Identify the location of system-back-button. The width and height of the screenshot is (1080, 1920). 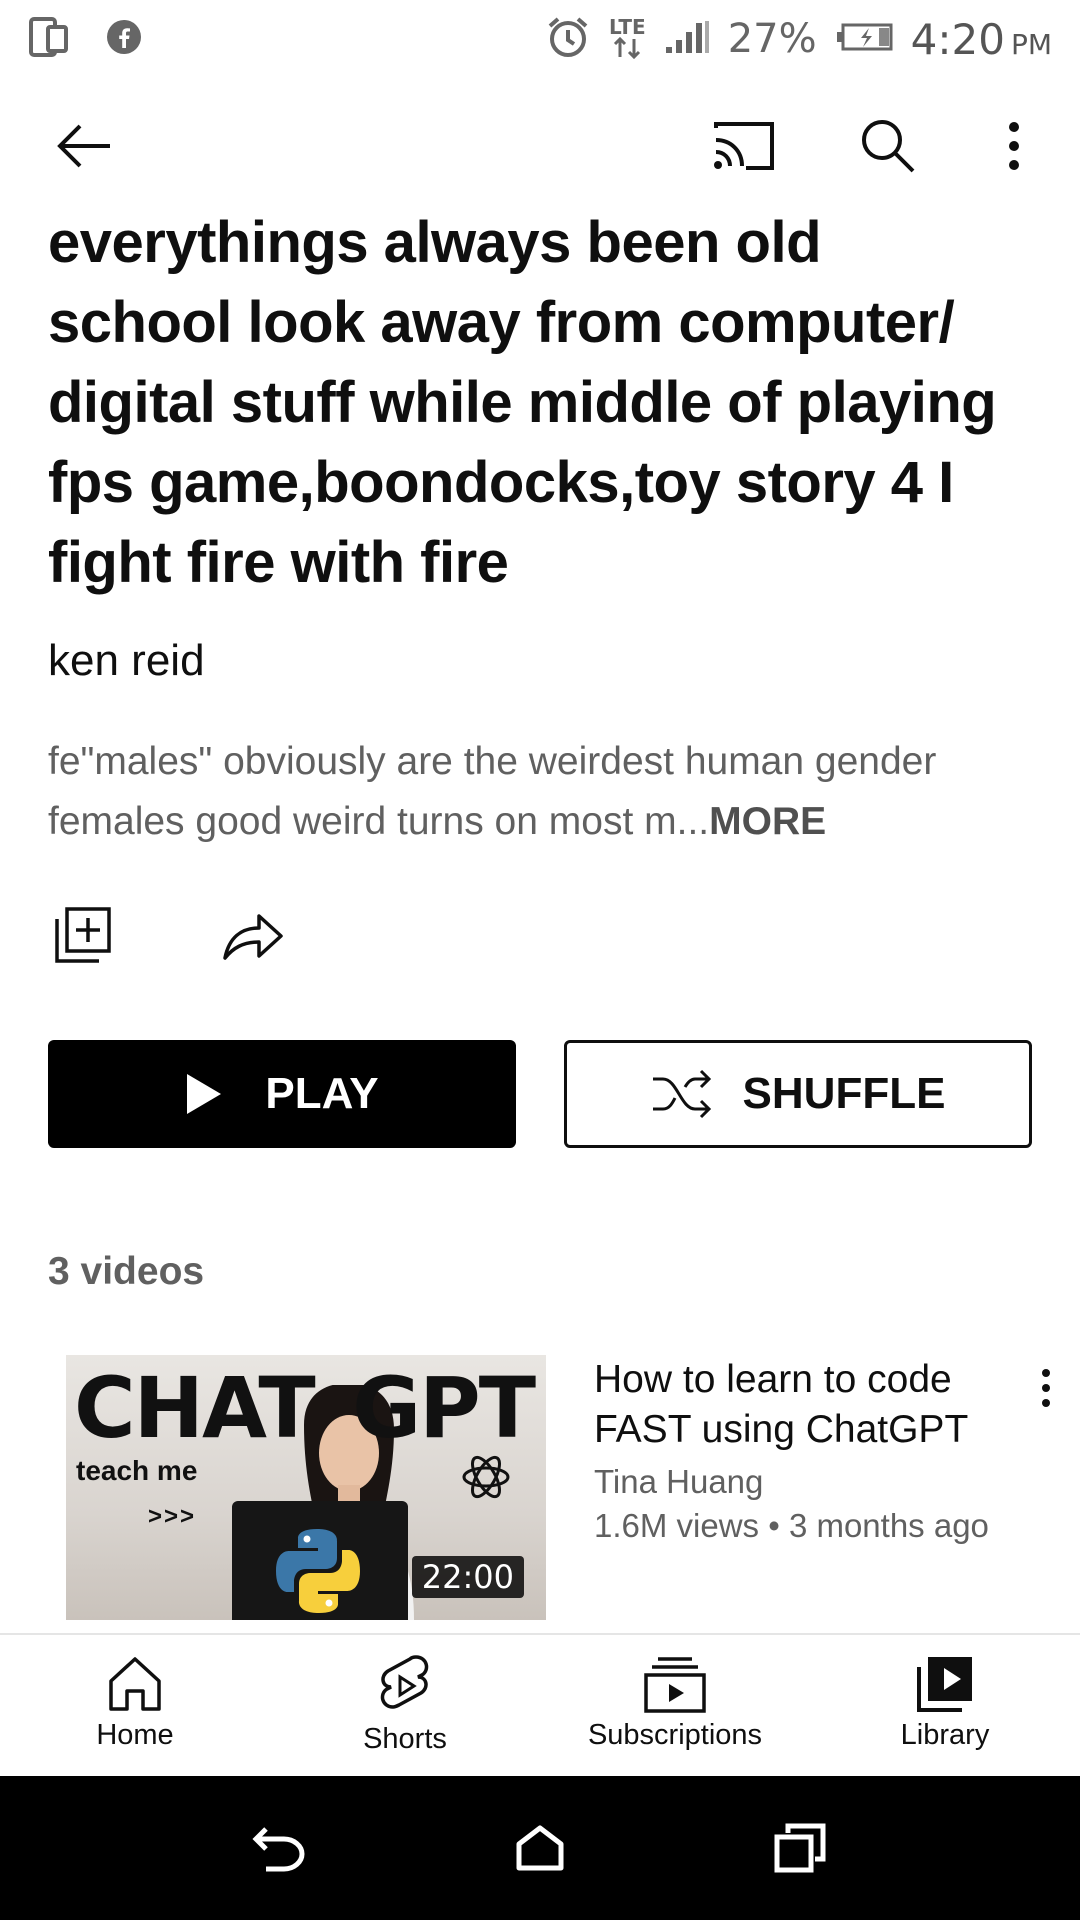
(280, 1848).